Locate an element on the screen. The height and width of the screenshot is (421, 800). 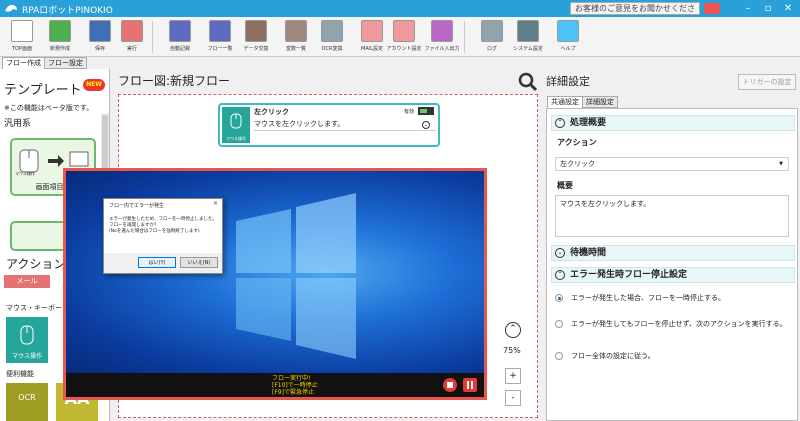
toolbar-button-file-io: ファイル入出力 is located at coordinates (442, 37).